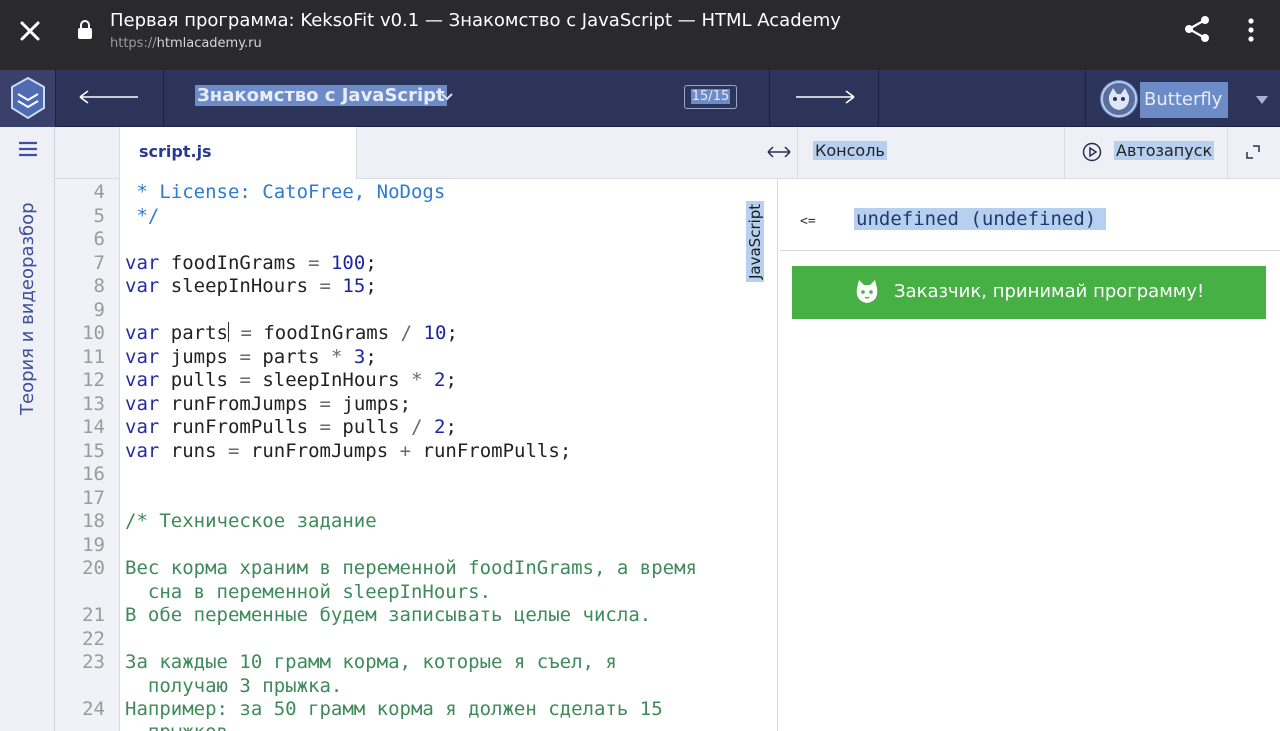 This screenshot has width=1280, height=731. I want to click on line-number: 10, so click(93, 333).